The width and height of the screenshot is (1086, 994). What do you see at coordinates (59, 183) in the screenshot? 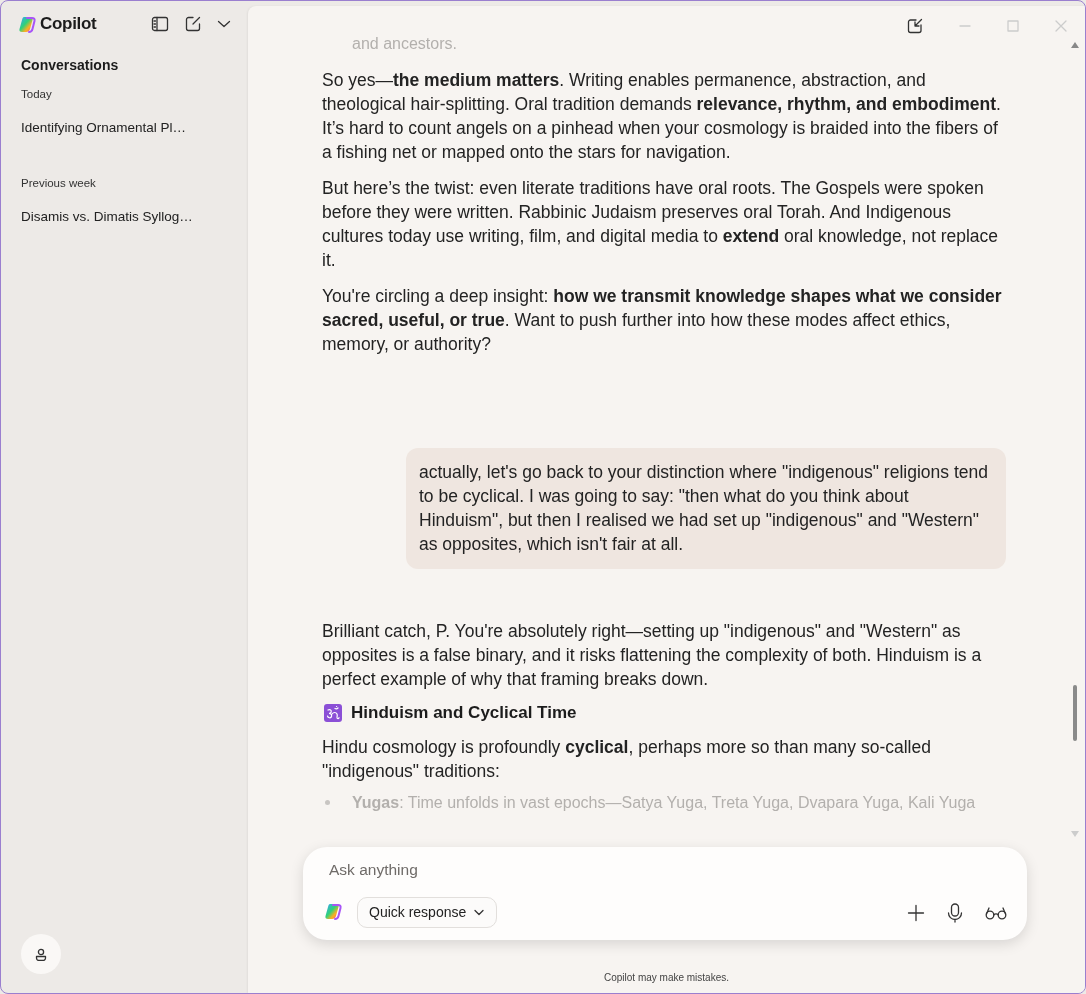
I see `group-label: Previous week` at bounding box center [59, 183].